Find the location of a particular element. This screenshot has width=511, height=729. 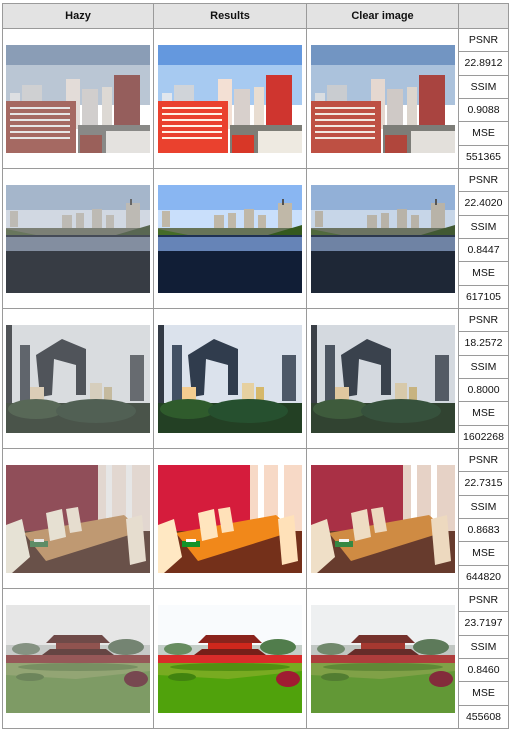

metric-mse: 455608 is located at coordinates (483, 716).